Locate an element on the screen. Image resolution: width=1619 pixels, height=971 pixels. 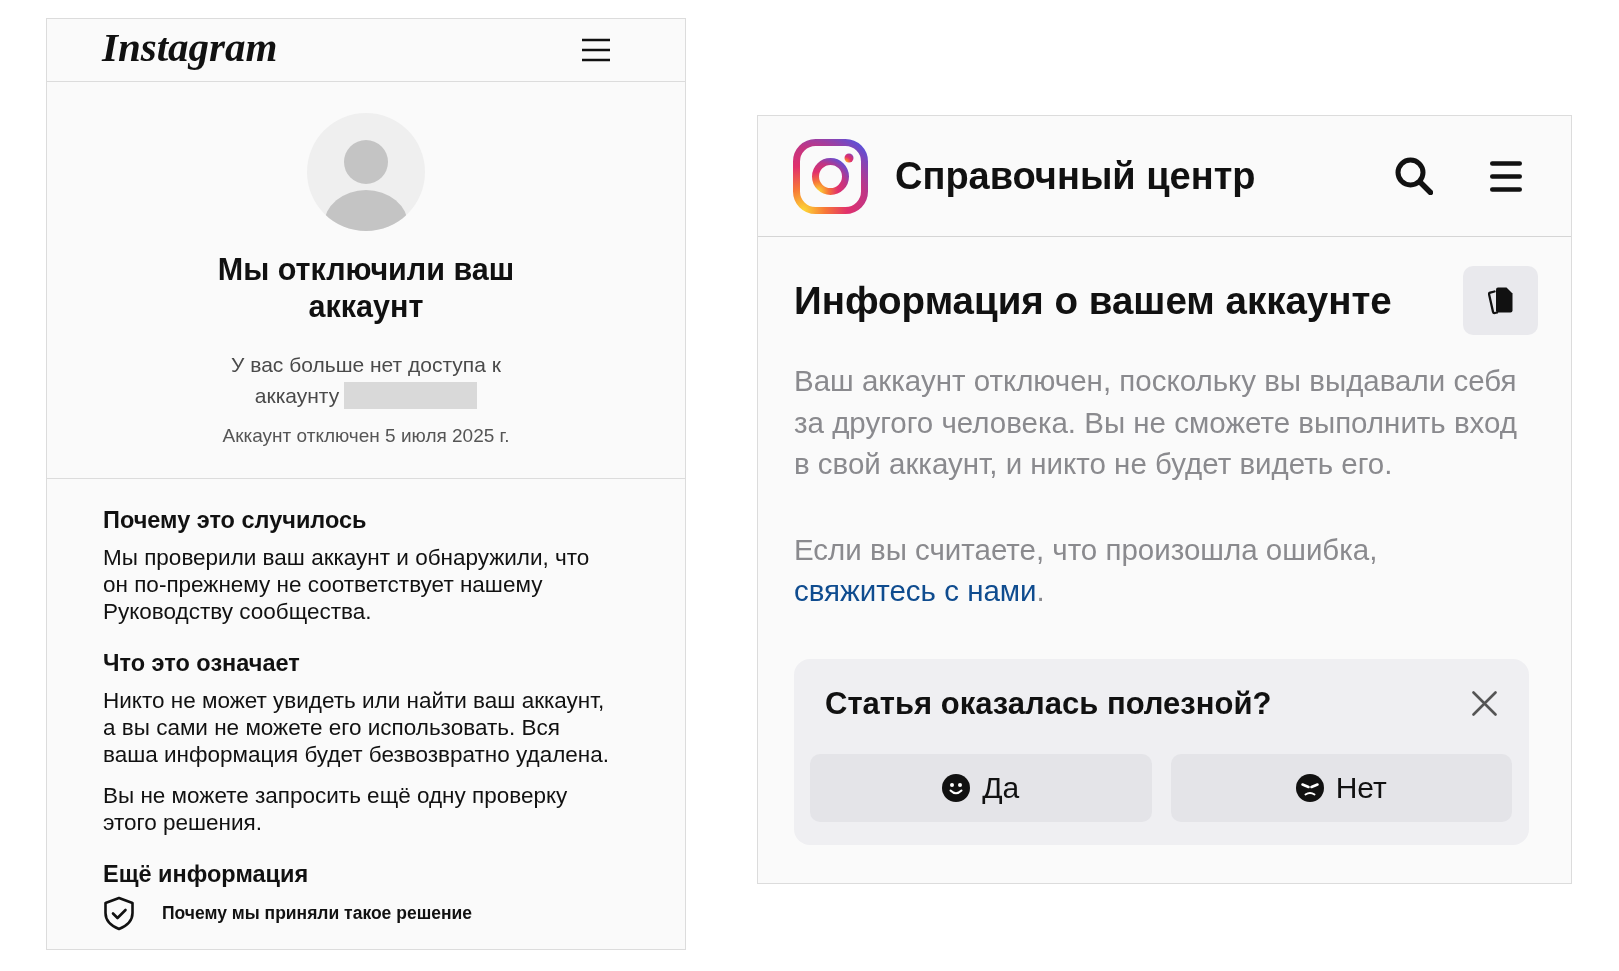
section-text: Вы не можете запросить ещё одну проверку этого решения. is located at coordinates (336, 809).